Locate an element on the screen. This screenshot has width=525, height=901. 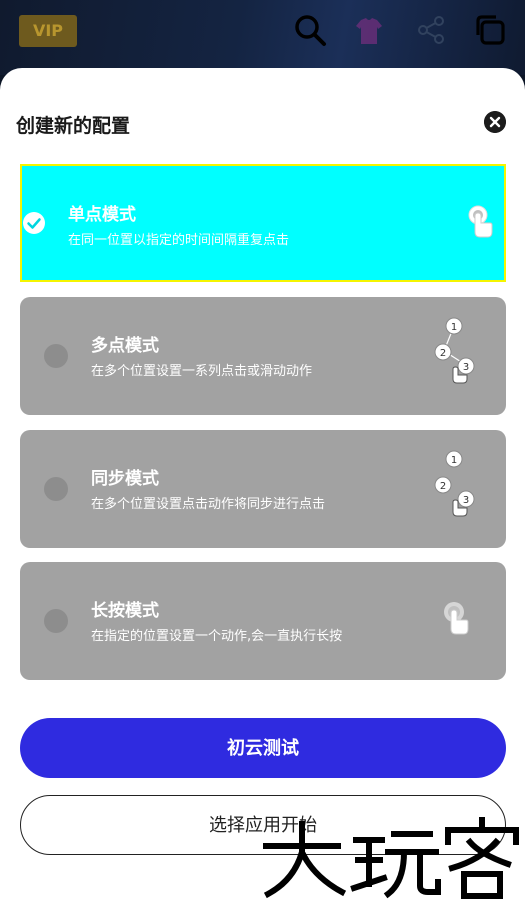
mode-card-long-press: 长按模式 在指定的位置设置一个动作,会一直执行长按 is located at coordinates (263, 621).